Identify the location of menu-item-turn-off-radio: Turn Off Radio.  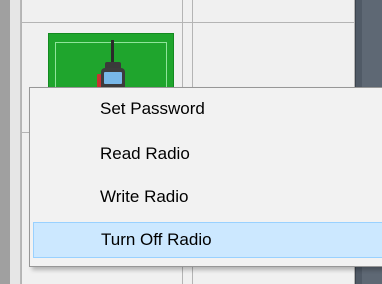
(207, 240).